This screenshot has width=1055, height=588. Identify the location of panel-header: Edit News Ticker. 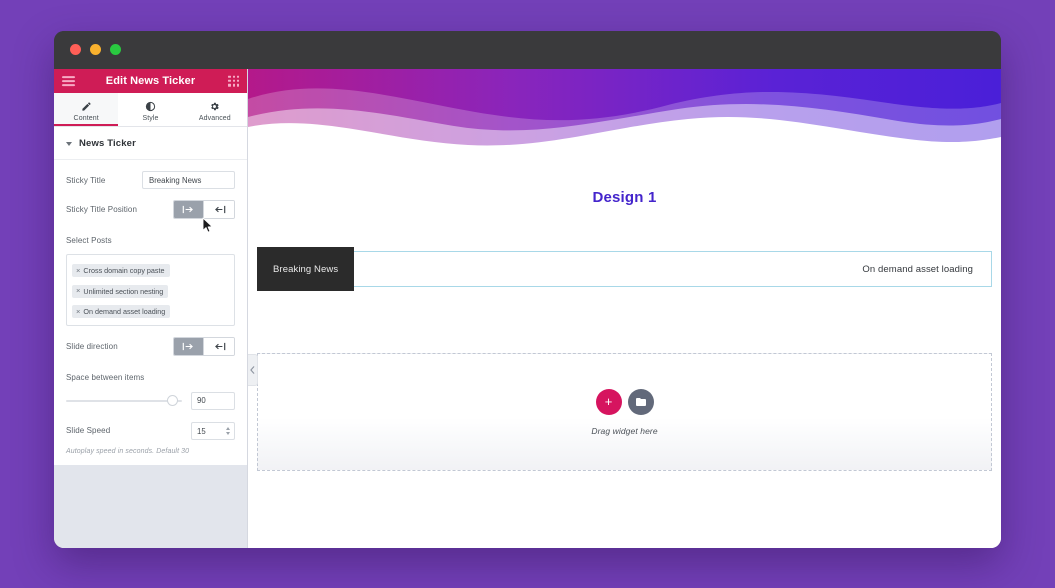
(150, 81).